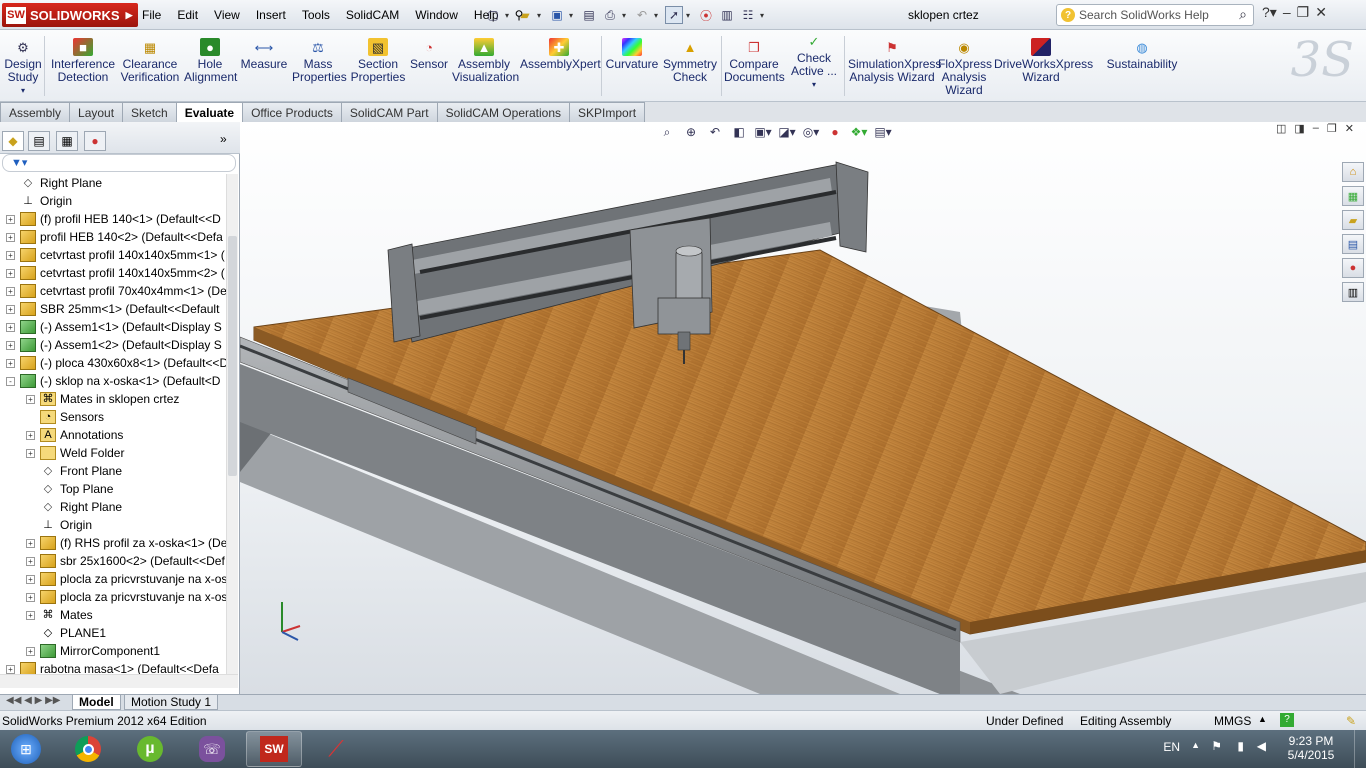  Describe the element at coordinates (859, 132) in the screenshot. I see `apply-scene-icon: ❖▾` at that location.